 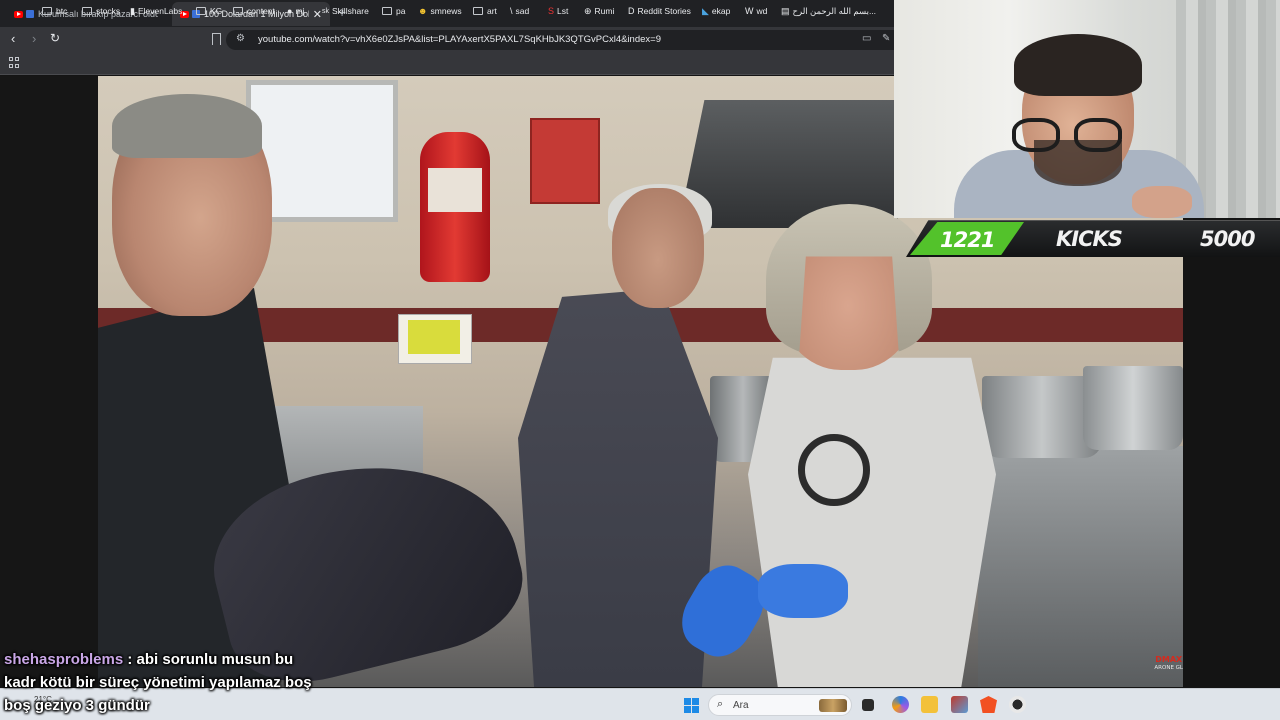 I want to click on github-icon: ●, so click(x=290, y=11).